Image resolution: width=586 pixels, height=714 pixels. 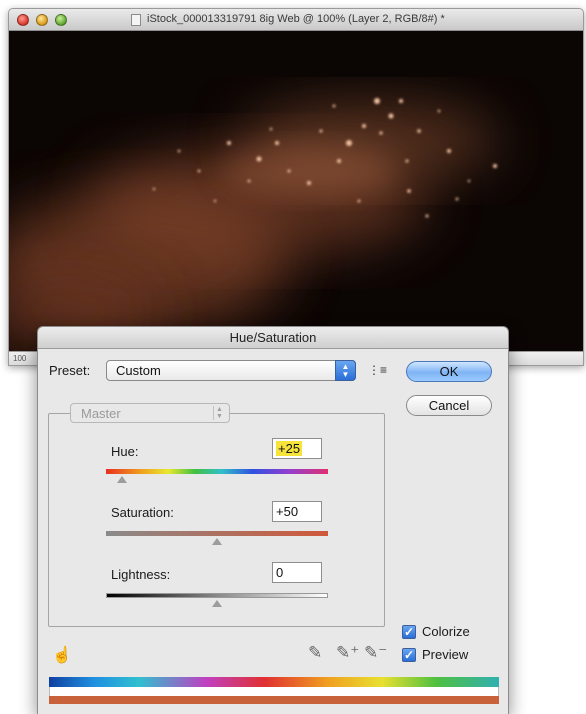 I want to click on hue-slider-thumb, so click(x=121, y=479).